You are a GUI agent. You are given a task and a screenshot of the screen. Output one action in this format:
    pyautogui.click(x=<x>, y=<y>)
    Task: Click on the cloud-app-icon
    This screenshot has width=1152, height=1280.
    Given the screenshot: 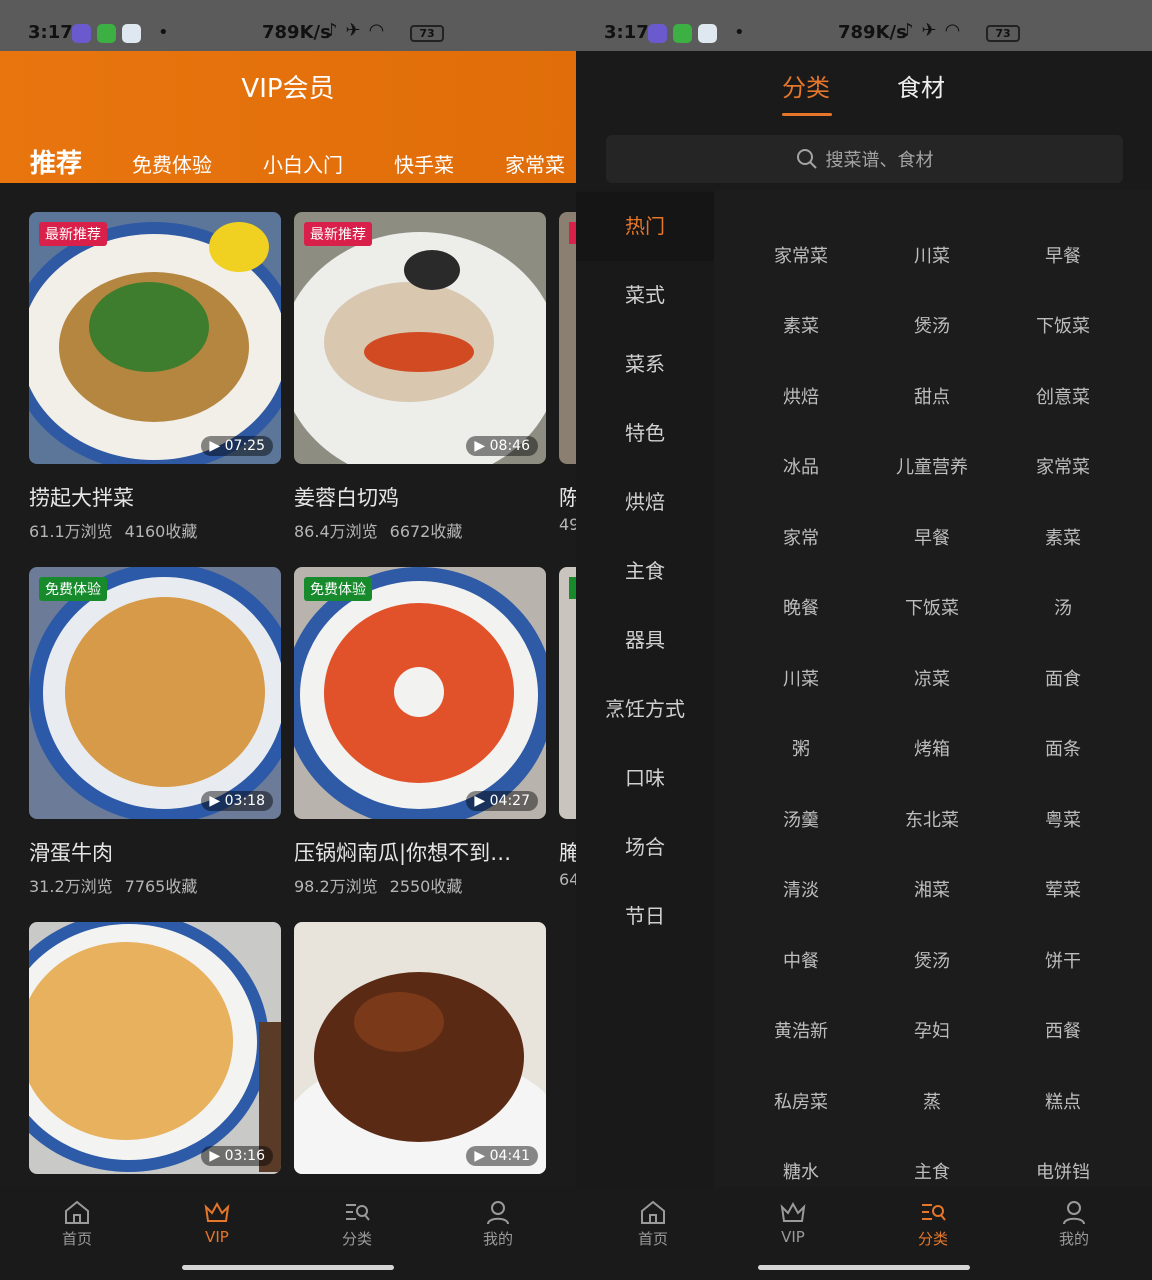 What is the action you would take?
    pyautogui.click(x=707, y=33)
    